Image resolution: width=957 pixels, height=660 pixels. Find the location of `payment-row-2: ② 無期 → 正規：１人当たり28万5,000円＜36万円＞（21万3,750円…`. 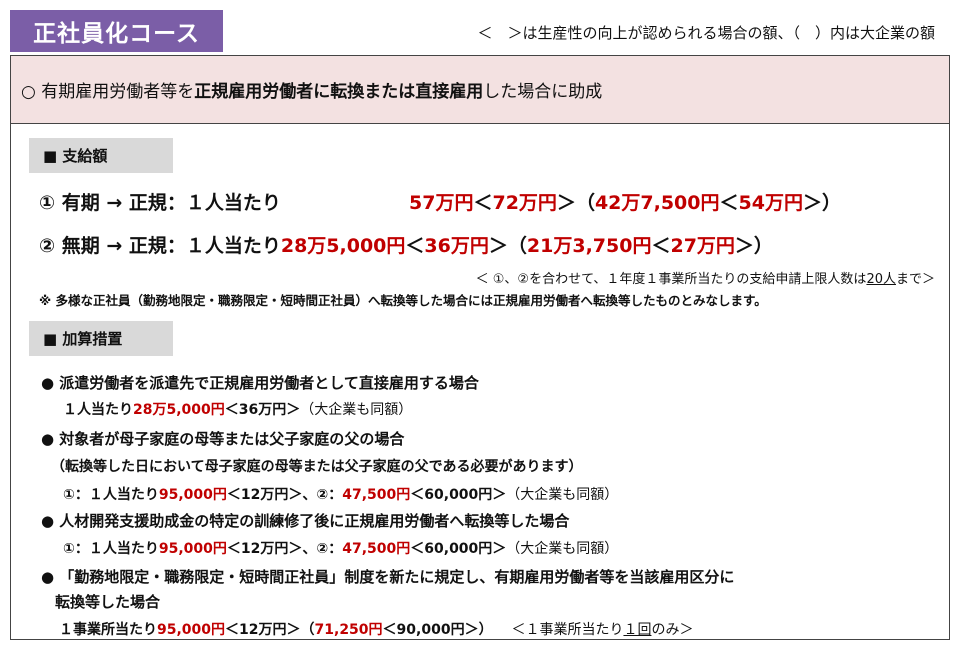

payment-row-2: ② 無期 → 正規：１人当たり28万5,000円＜36万円＞（21万3,750円… is located at coordinates (406, 246).